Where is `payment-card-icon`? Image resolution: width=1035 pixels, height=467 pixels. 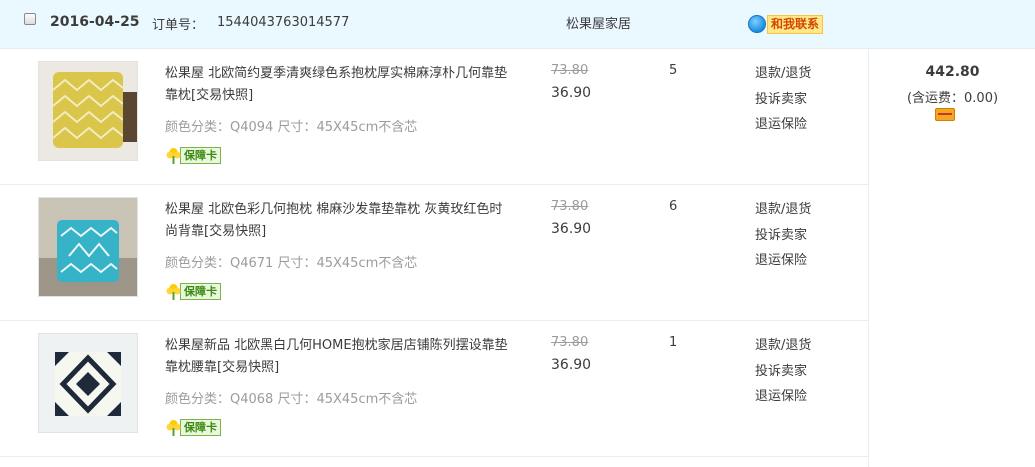
payment-card-icon is located at coordinates (945, 114).